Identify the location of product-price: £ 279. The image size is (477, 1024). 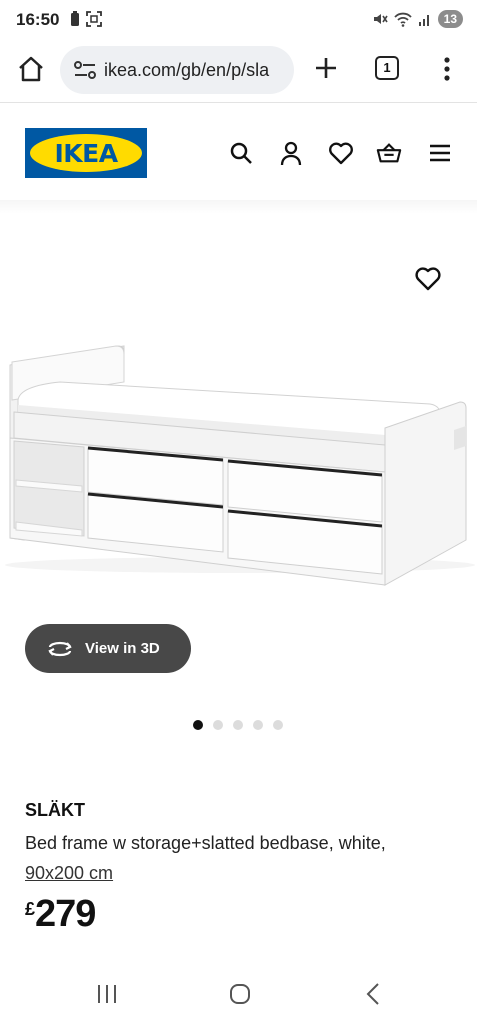
(60, 914).